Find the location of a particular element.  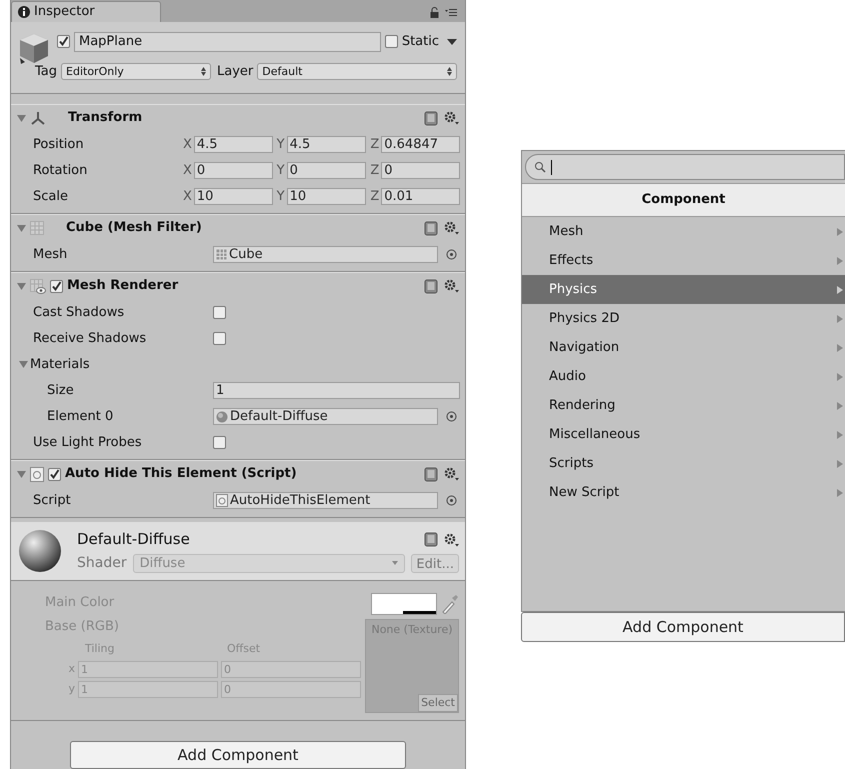

menu-item: Effects is located at coordinates (683, 260).